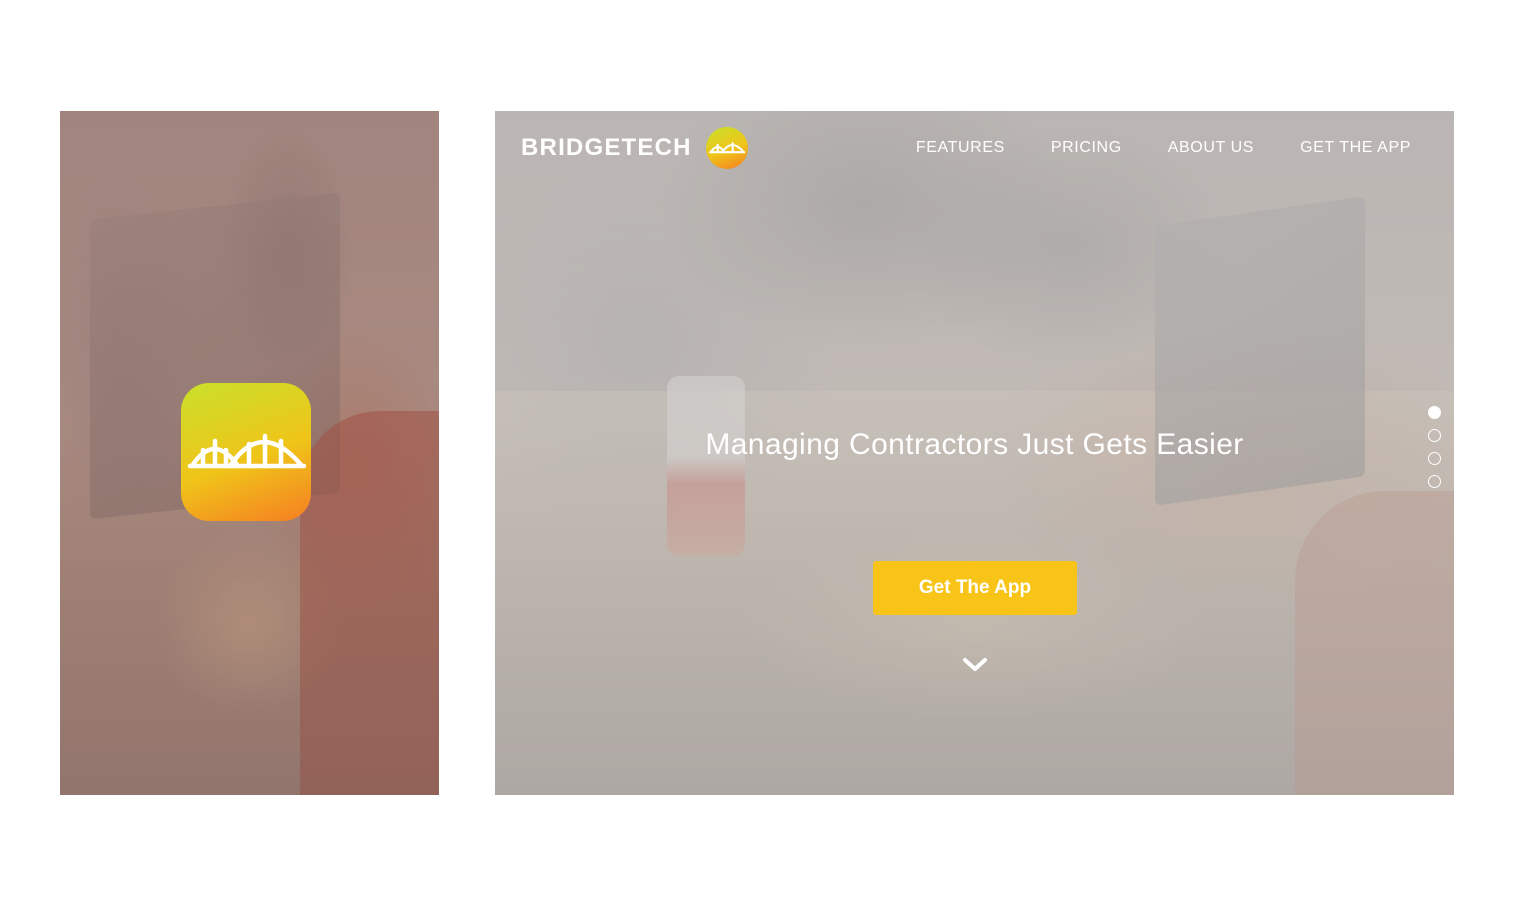 The width and height of the screenshot is (1515, 906). What do you see at coordinates (1434, 447) in the screenshot?
I see `slide-pagination` at bounding box center [1434, 447].